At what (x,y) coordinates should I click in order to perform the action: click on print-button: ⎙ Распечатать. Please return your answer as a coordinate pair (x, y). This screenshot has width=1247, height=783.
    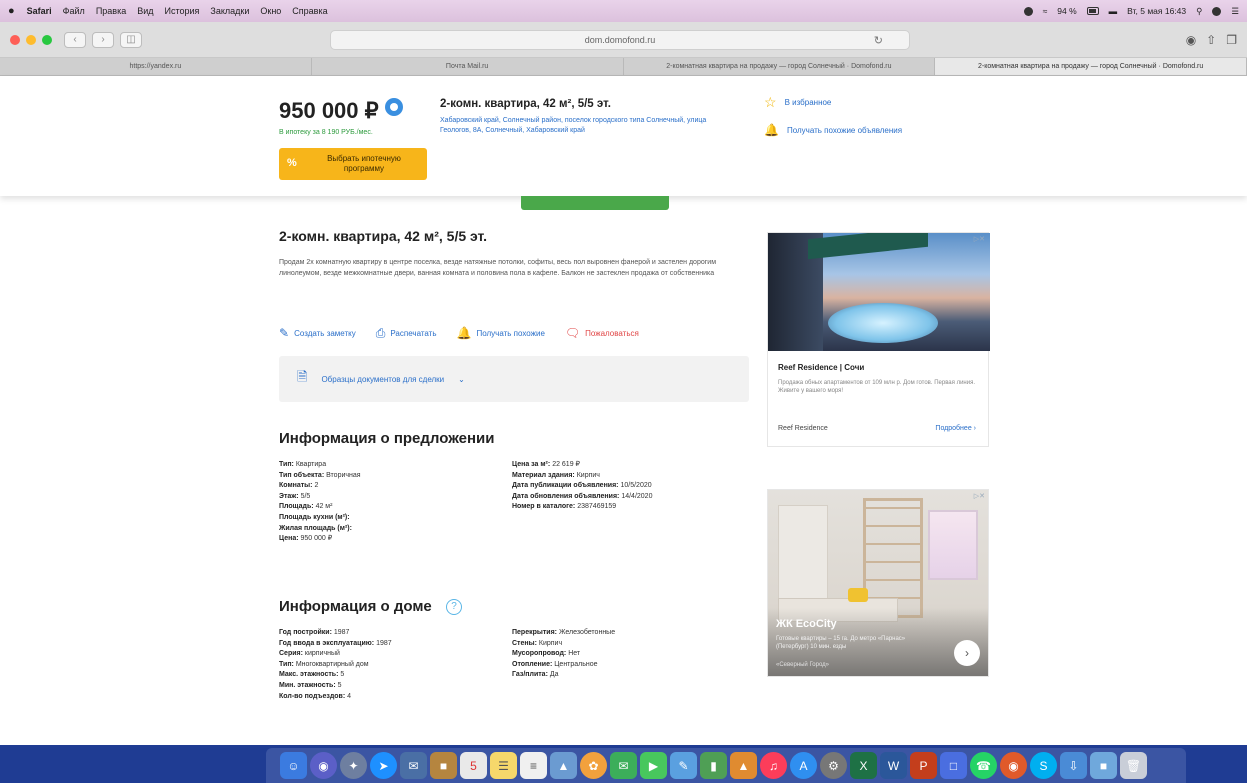
    Looking at the image, I should click on (406, 333).